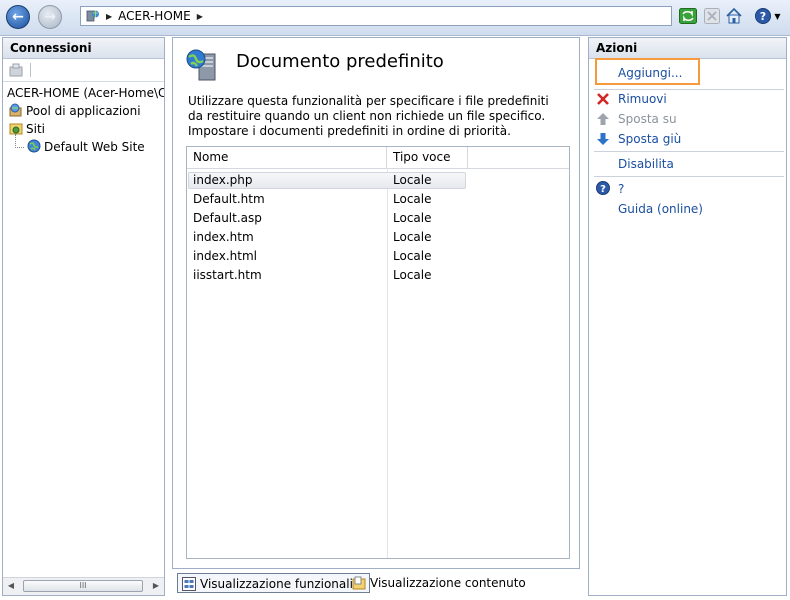  I want to click on arrow-up-icon, so click(603, 119).